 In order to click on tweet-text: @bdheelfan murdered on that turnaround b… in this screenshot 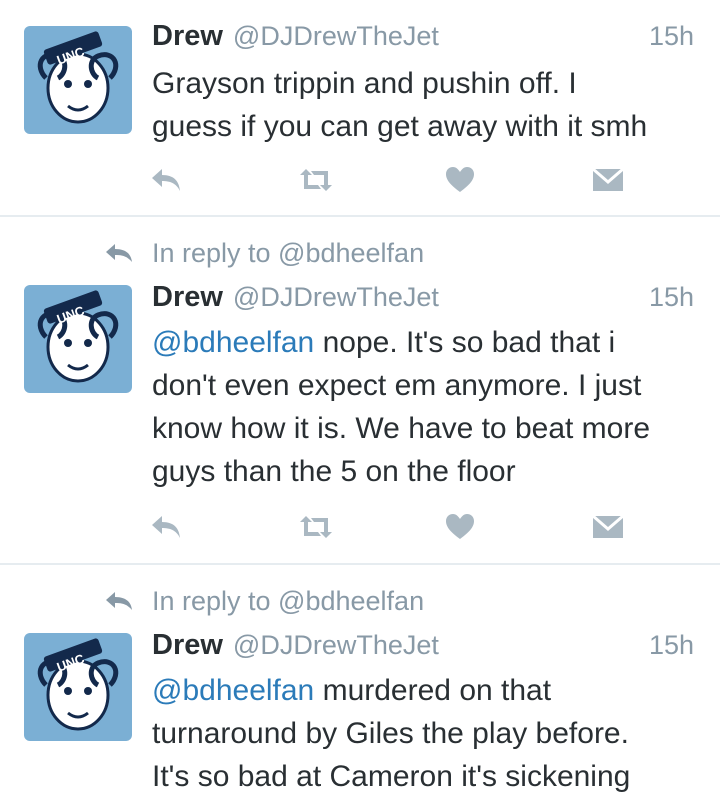, I will do `click(426, 733)`.